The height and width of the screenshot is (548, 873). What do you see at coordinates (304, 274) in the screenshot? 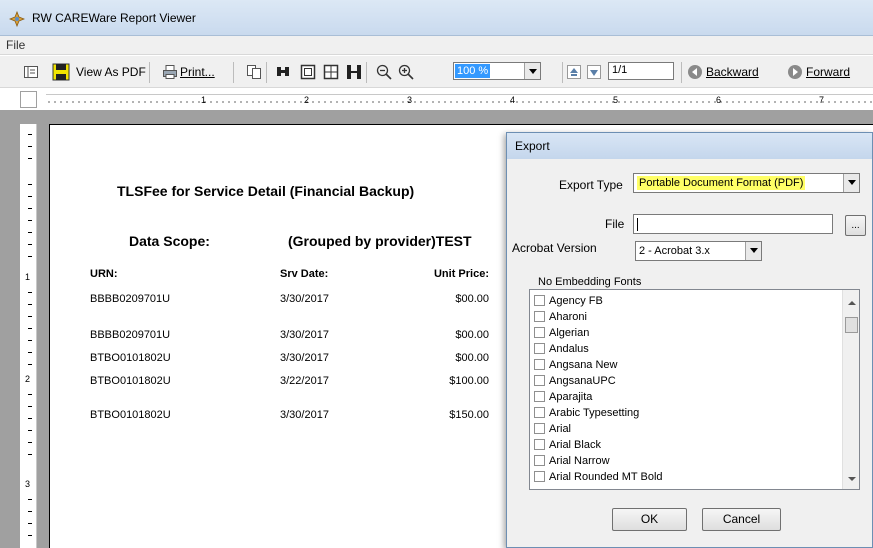
I see `column-header-srv-date: Srv Date:` at bounding box center [304, 274].